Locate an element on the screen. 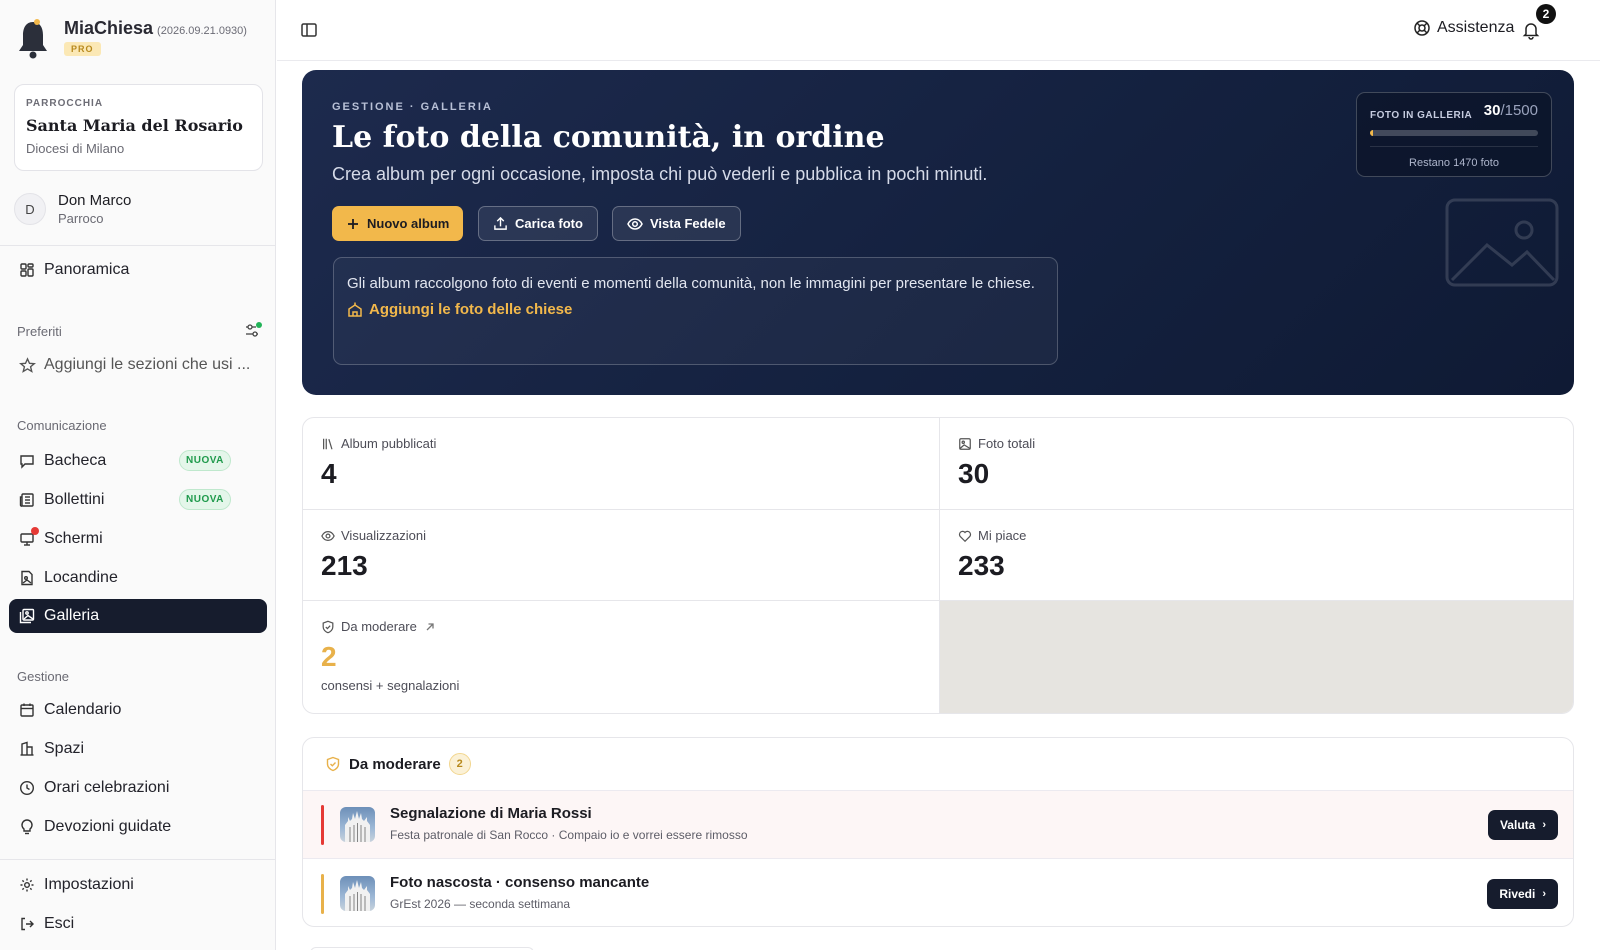 This screenshot has width=1600, height=950. nav-devozioni: Devozioni guidate is located at coordinates (138, 827).